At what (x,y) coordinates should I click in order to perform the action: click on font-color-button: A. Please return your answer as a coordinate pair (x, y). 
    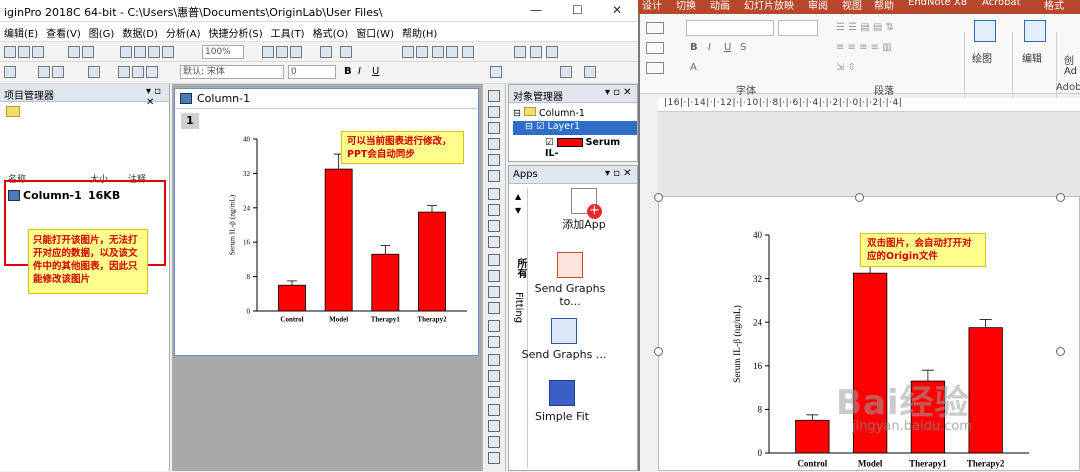
    Looking at the image, I should click on (693, 67).